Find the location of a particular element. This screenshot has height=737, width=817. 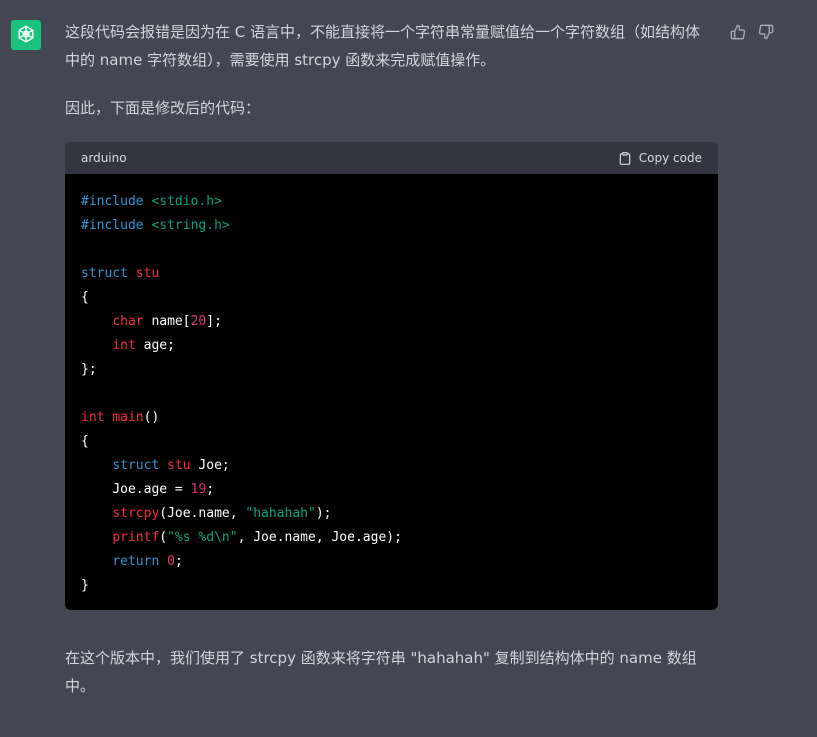

code-token: <stdio.h> is located at coordinates (186, 201).